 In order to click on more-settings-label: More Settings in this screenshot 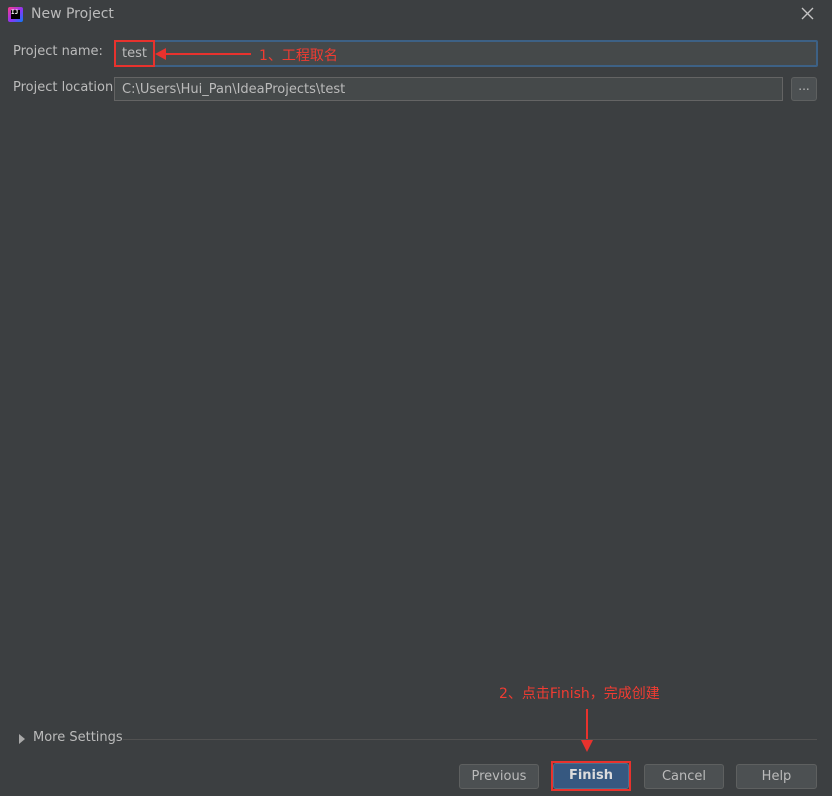, I will do `click(78, 737)`.